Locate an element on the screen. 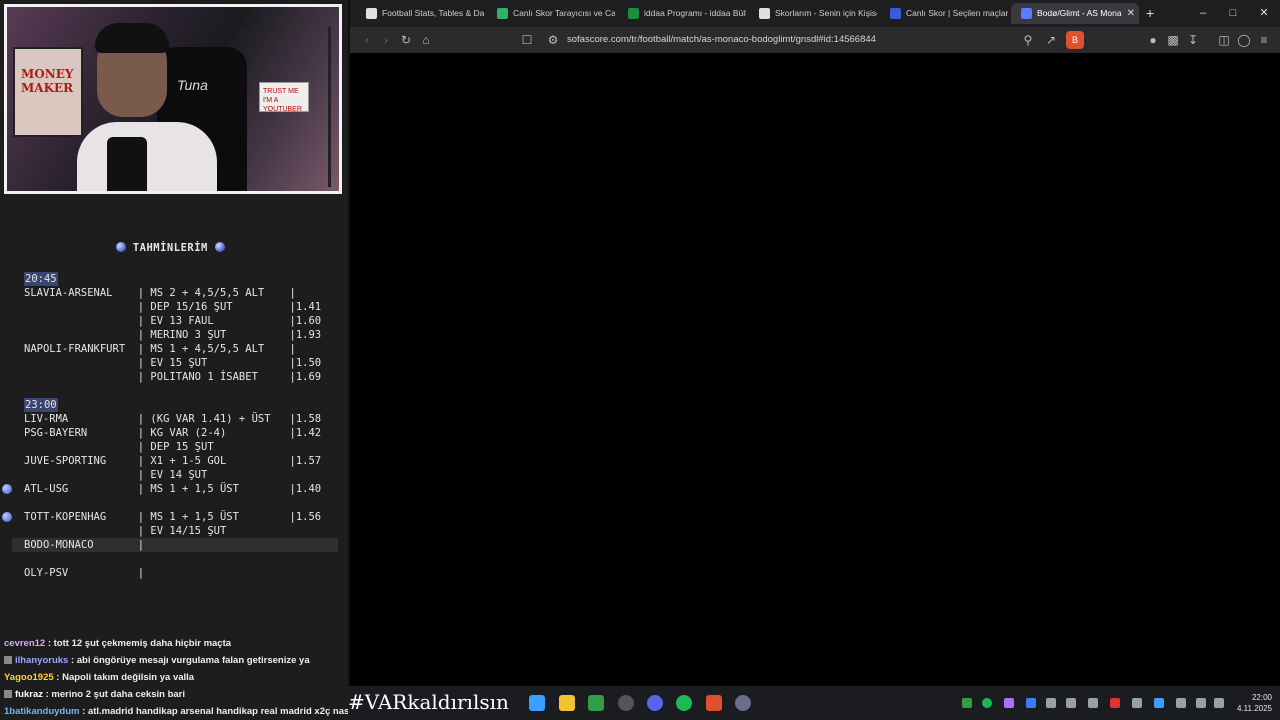 The image size is (1280, 720). scores-icon is located at coordinates (764, 13).